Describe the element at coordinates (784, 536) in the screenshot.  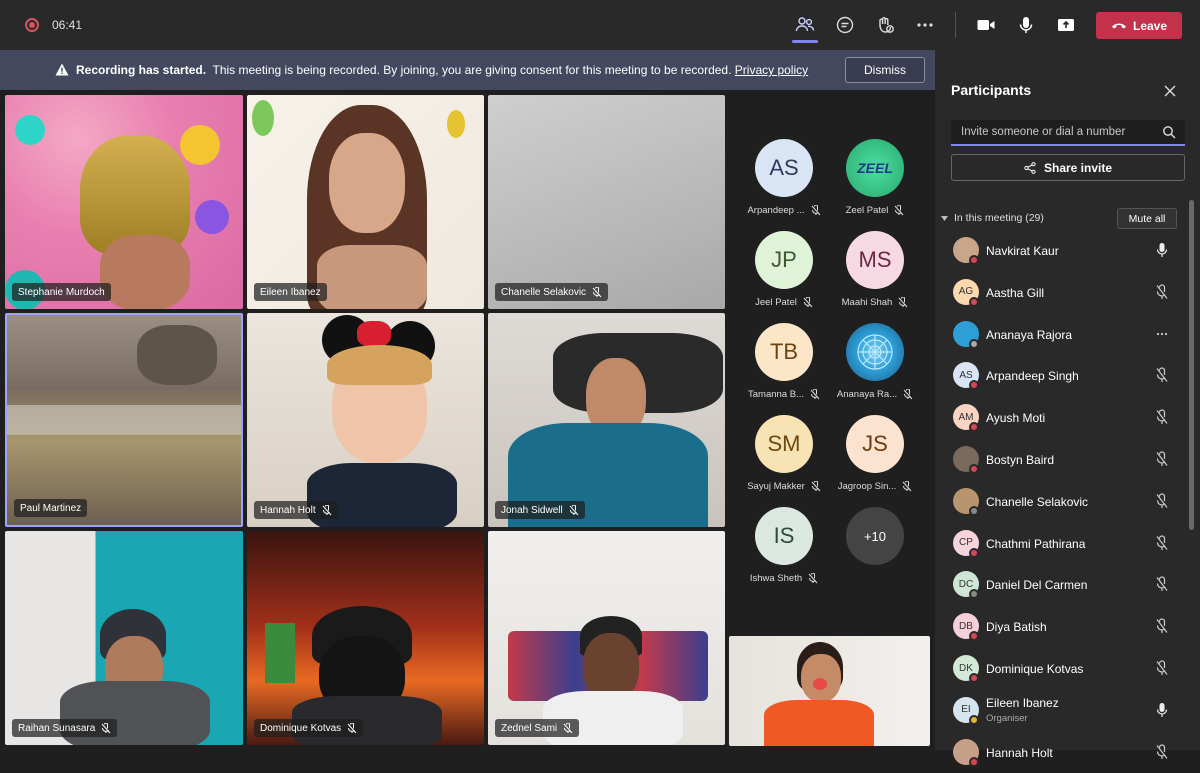
I see `avatar: IS` at that location.